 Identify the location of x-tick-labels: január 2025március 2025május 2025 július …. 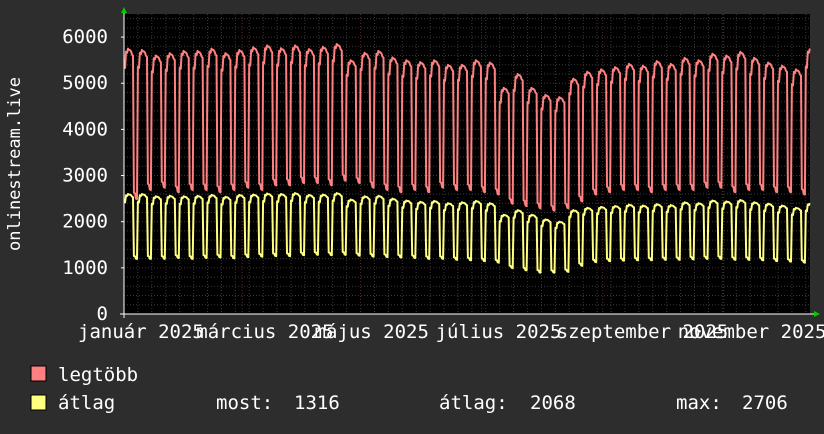
(451, 332).